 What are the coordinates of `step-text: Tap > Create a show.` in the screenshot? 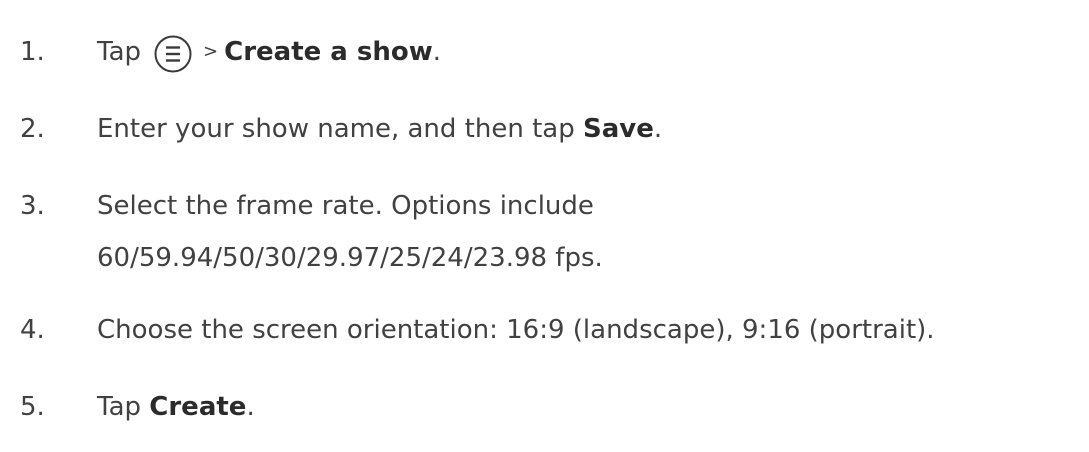 It's located at (269, 53).